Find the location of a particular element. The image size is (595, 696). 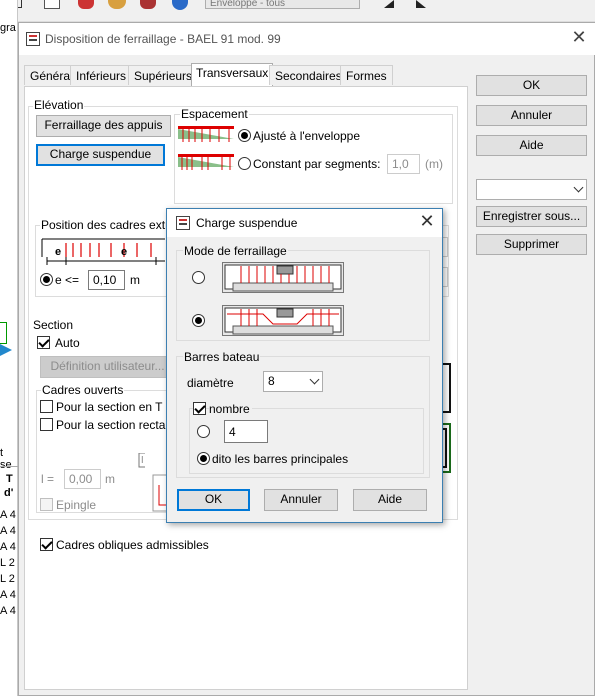

spacing-adjusted-icon is located at coordinates (206, 134).